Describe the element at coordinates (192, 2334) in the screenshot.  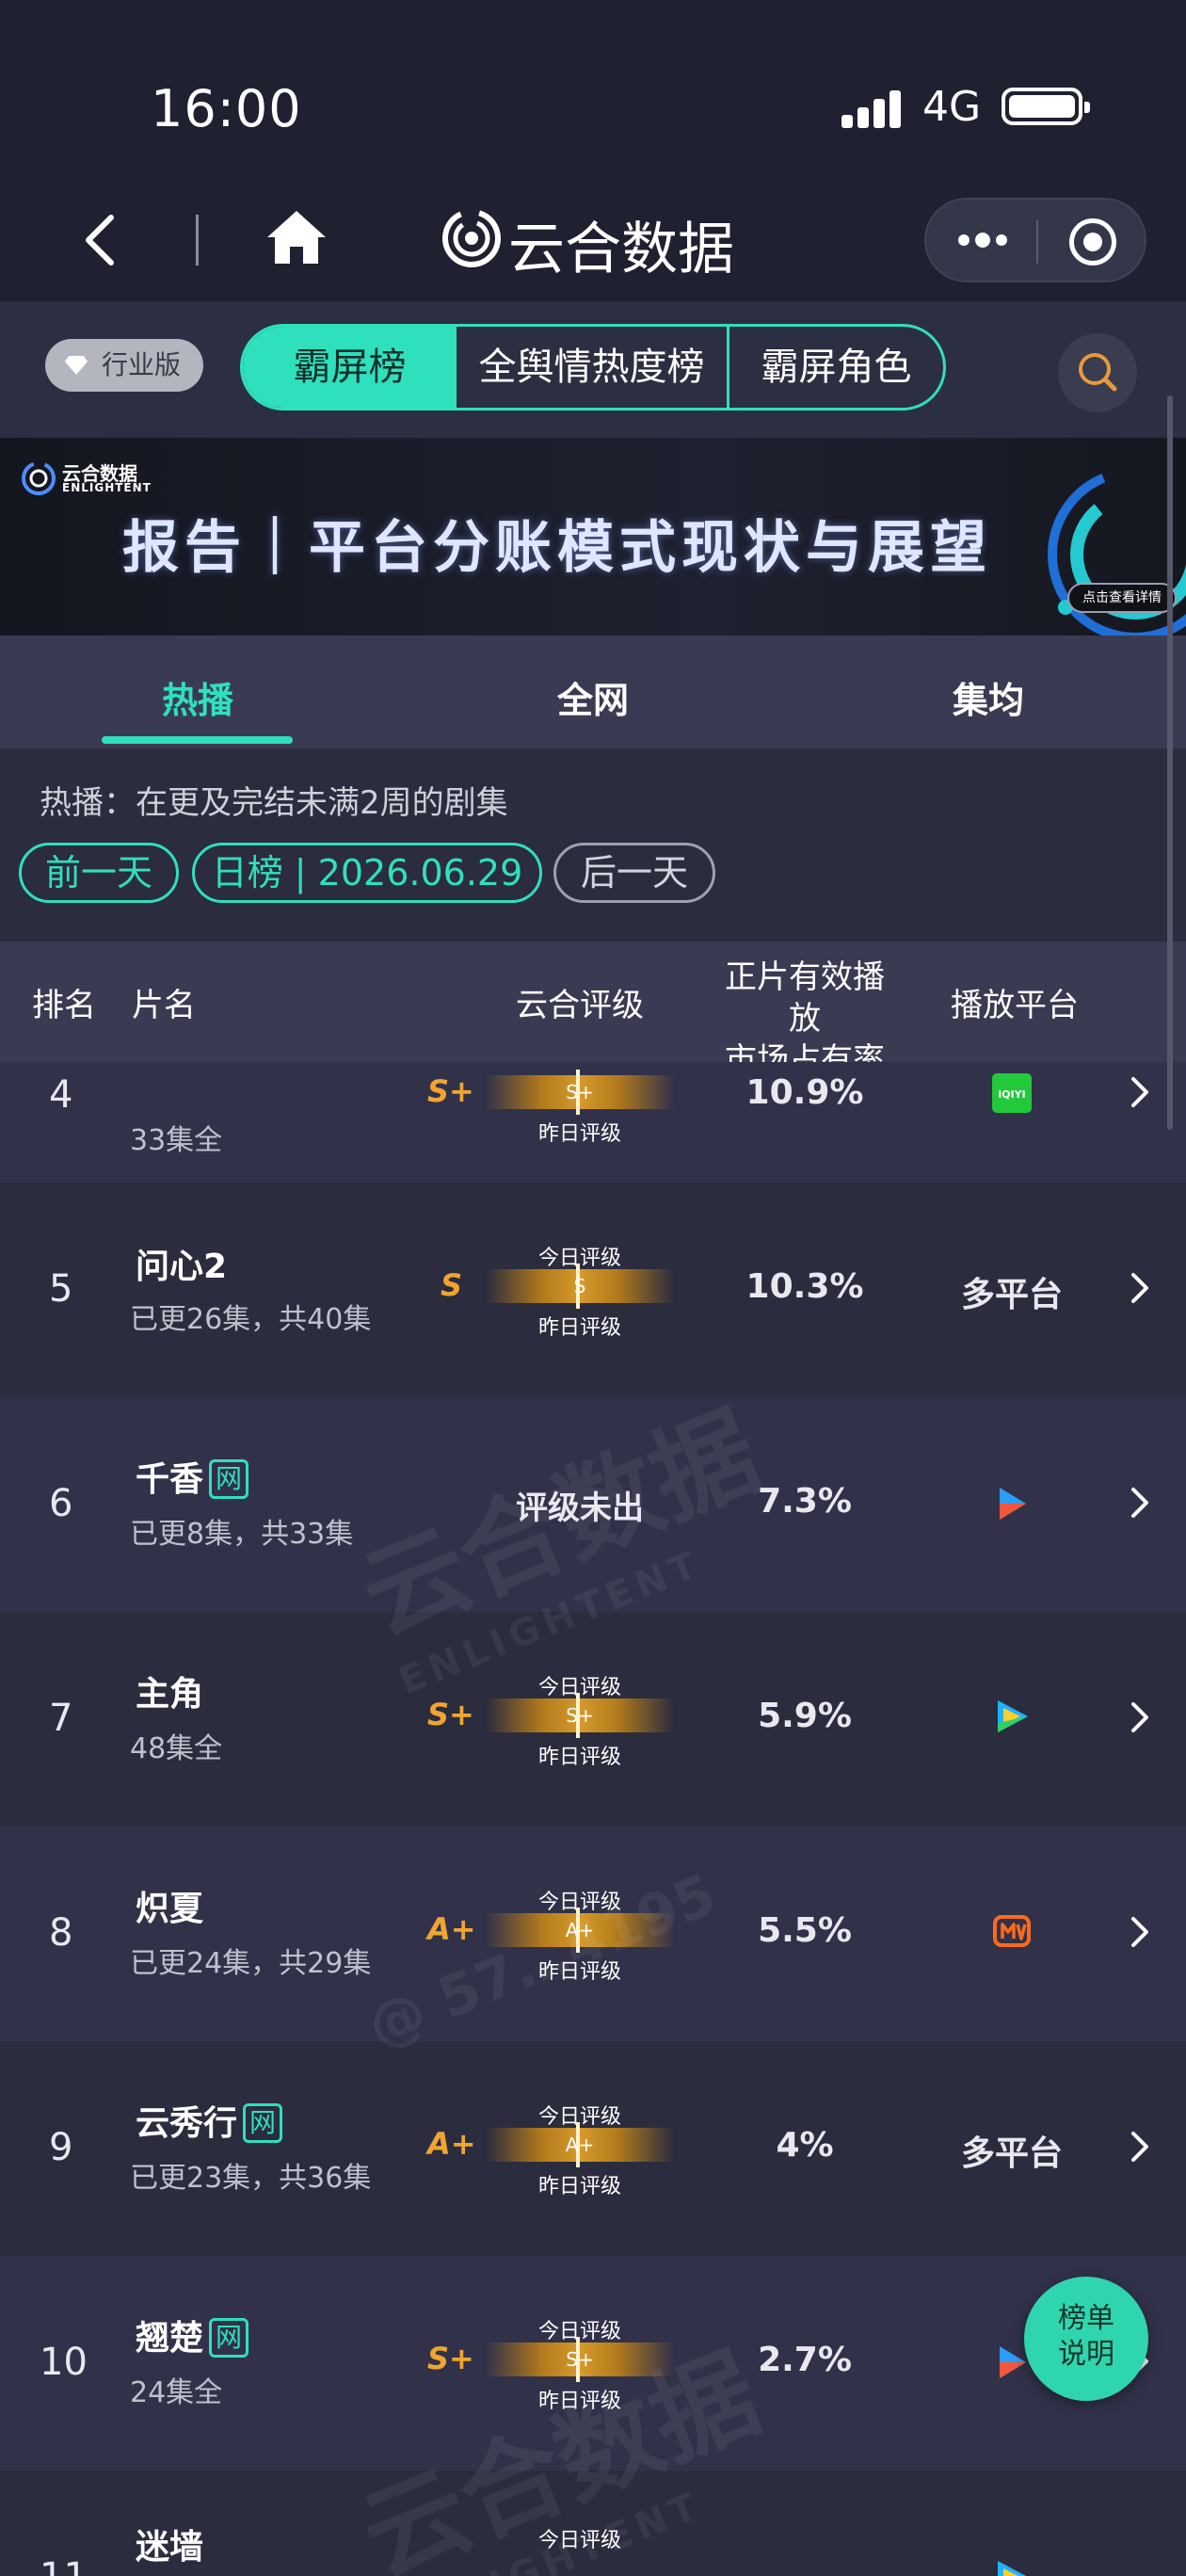
I see `row-title: 翘楚网` at that location.